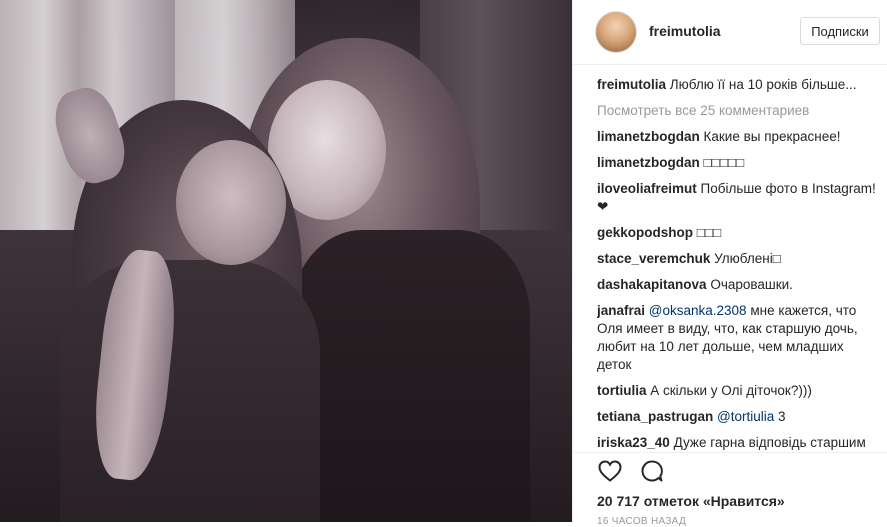 This screenshot has width=887, height=527. Describe the element at coordinates (724, 162) in the screenshot. I see `comment-text: □□□□□` at that location.